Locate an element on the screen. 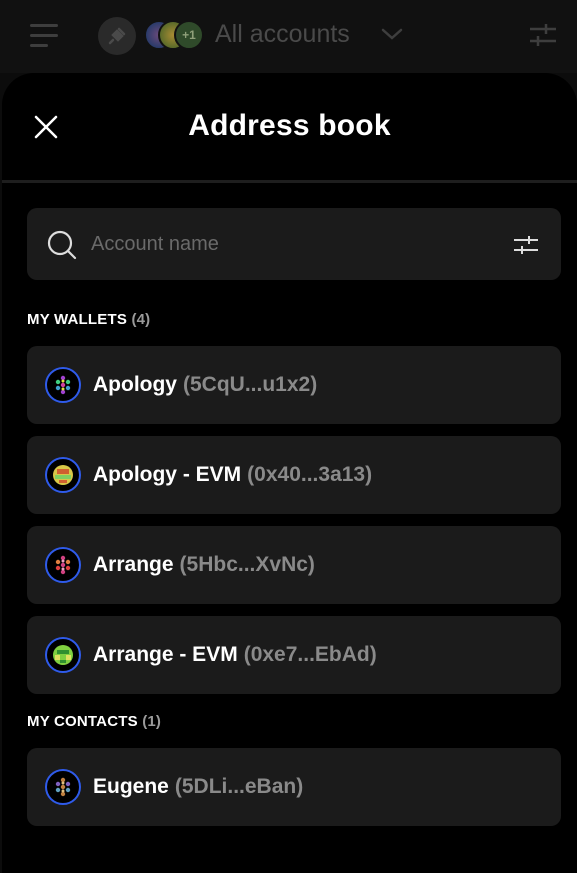  contact-name: Eugene is located at coordinates (131, 786).